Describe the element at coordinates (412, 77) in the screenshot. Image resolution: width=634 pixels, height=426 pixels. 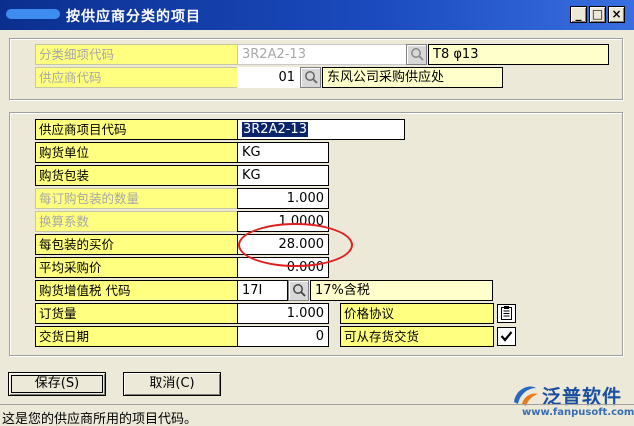
I see `supplier-description: 东风公司采购供应处` at that location.